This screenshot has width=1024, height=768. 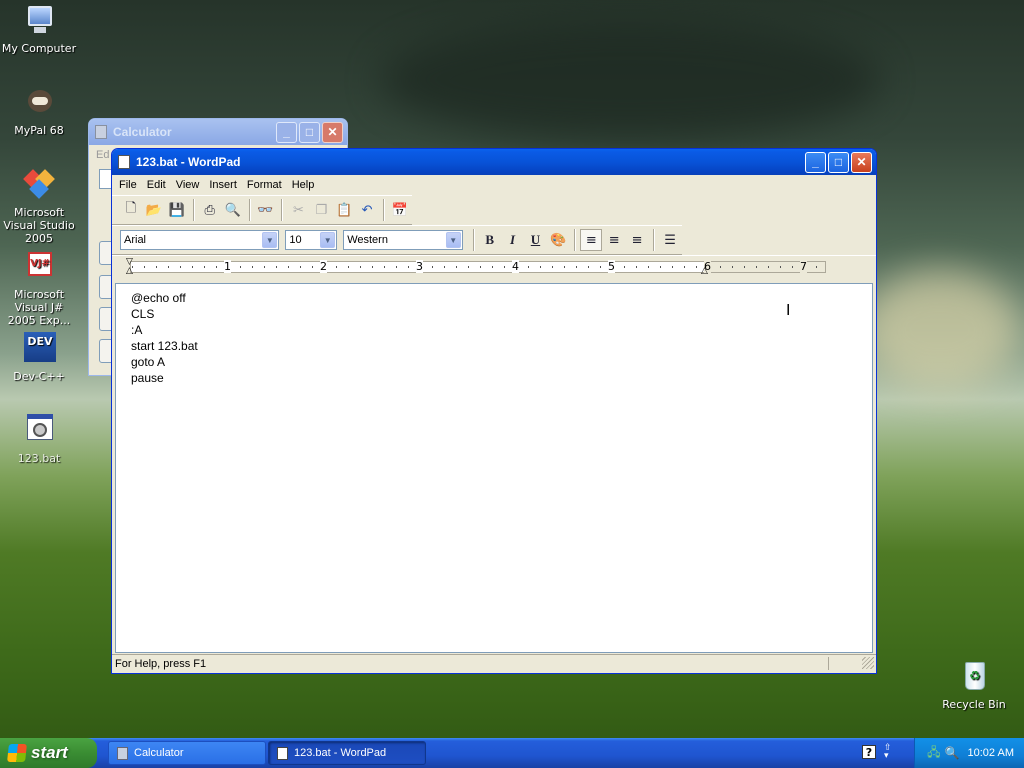 What do you see at coordinates (558, 240) in the screenshot?
I see `color-palette-icon: 🎨` at bounding box center [558, 240].